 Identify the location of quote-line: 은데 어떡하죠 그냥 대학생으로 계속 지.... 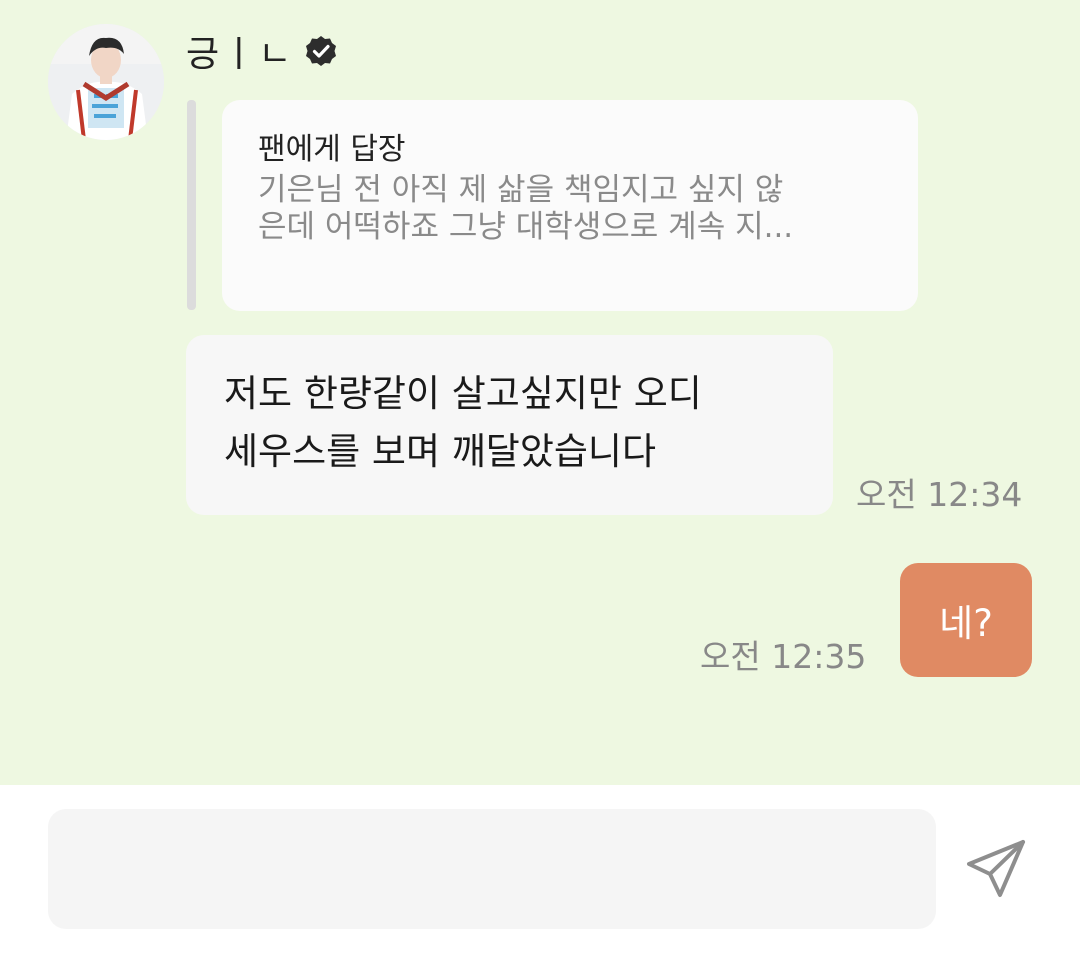
(526, 227).